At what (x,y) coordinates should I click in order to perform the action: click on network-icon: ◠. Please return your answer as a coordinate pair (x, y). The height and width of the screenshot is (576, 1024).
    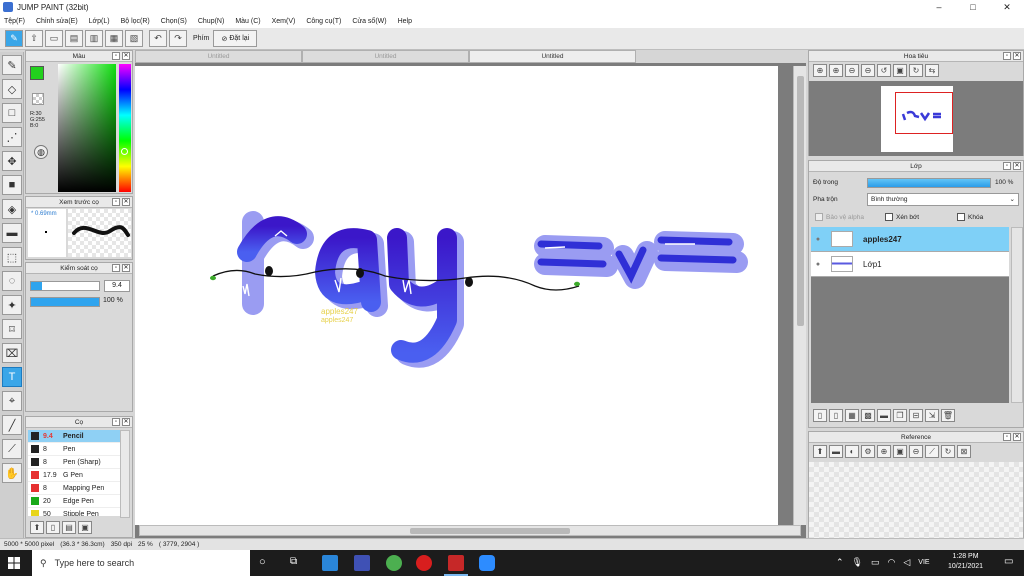
    Looking at the image, I should click on (892, 562).